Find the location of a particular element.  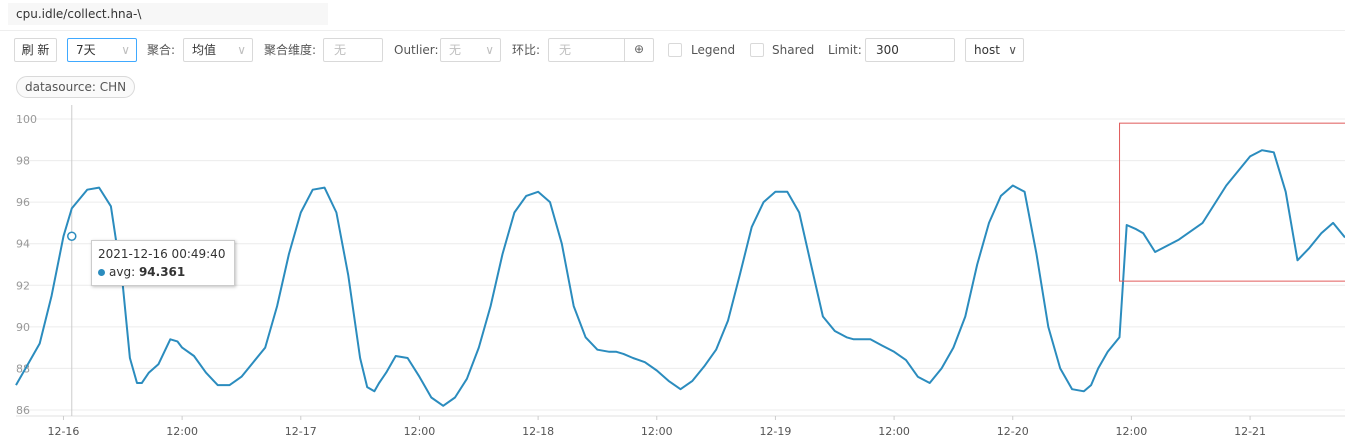

compare-input: 无 ⊕ is located at coordinates (601, 50).